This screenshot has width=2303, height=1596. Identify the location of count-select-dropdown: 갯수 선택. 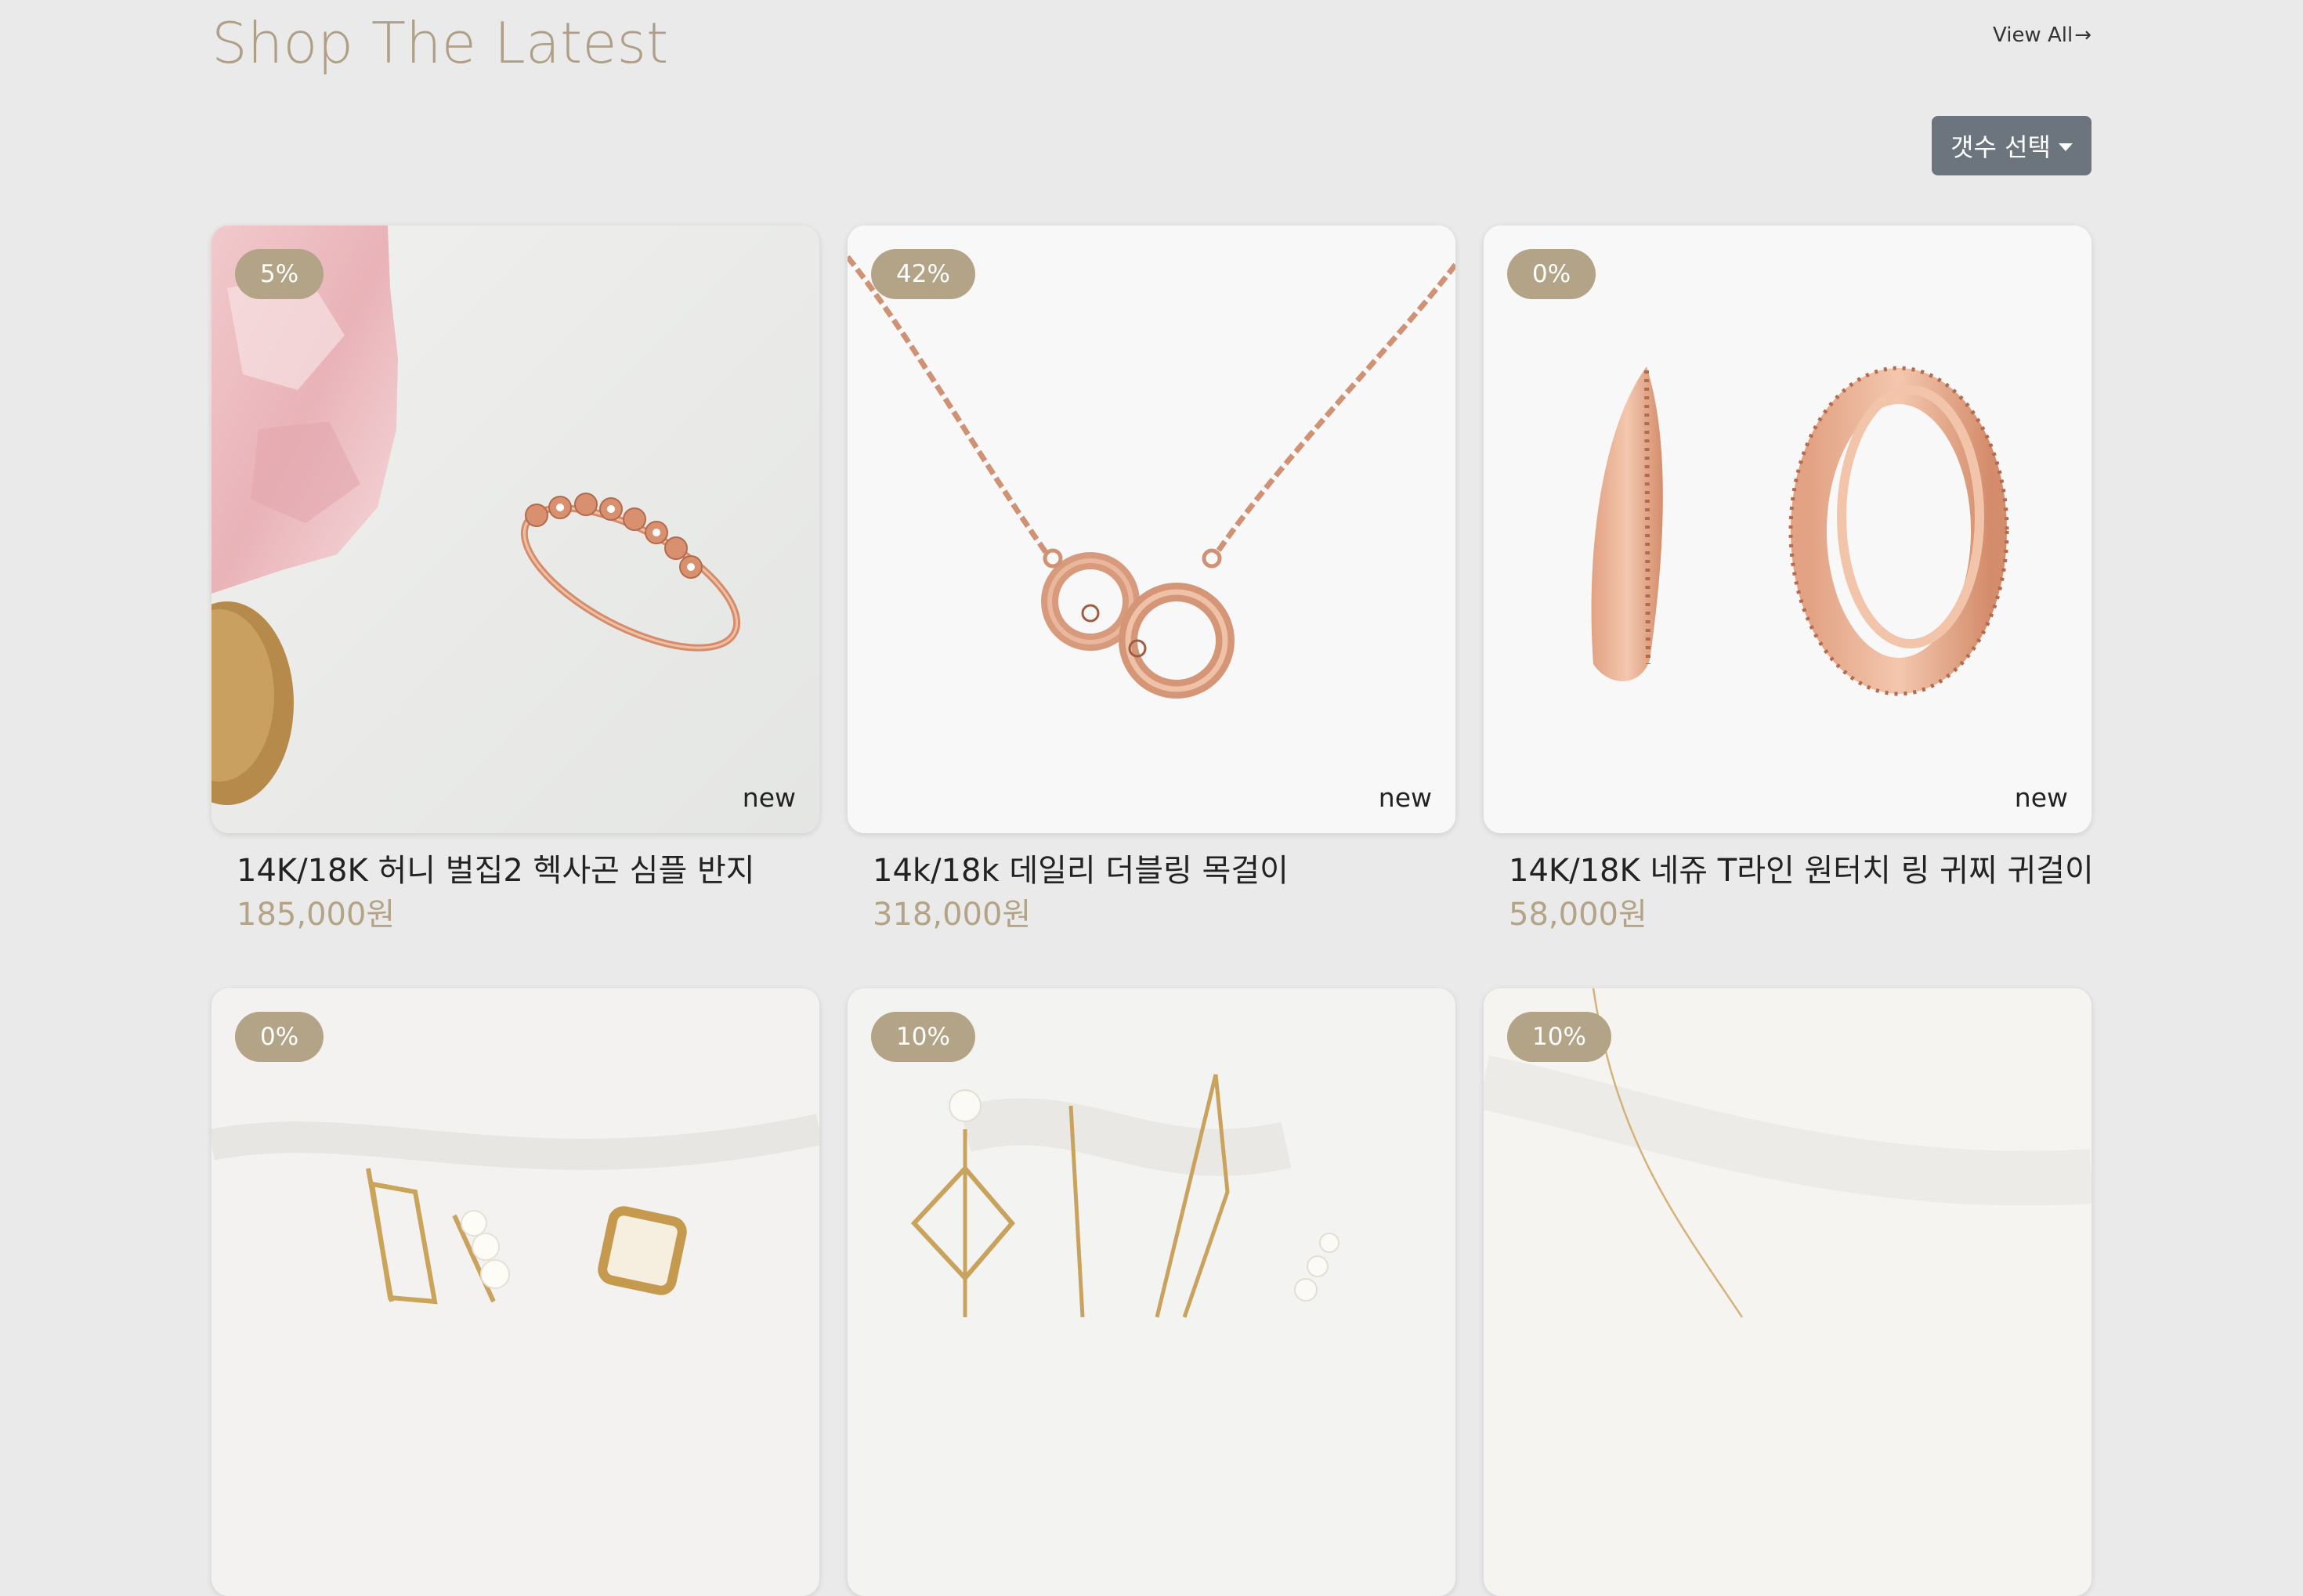
(2012, 145).